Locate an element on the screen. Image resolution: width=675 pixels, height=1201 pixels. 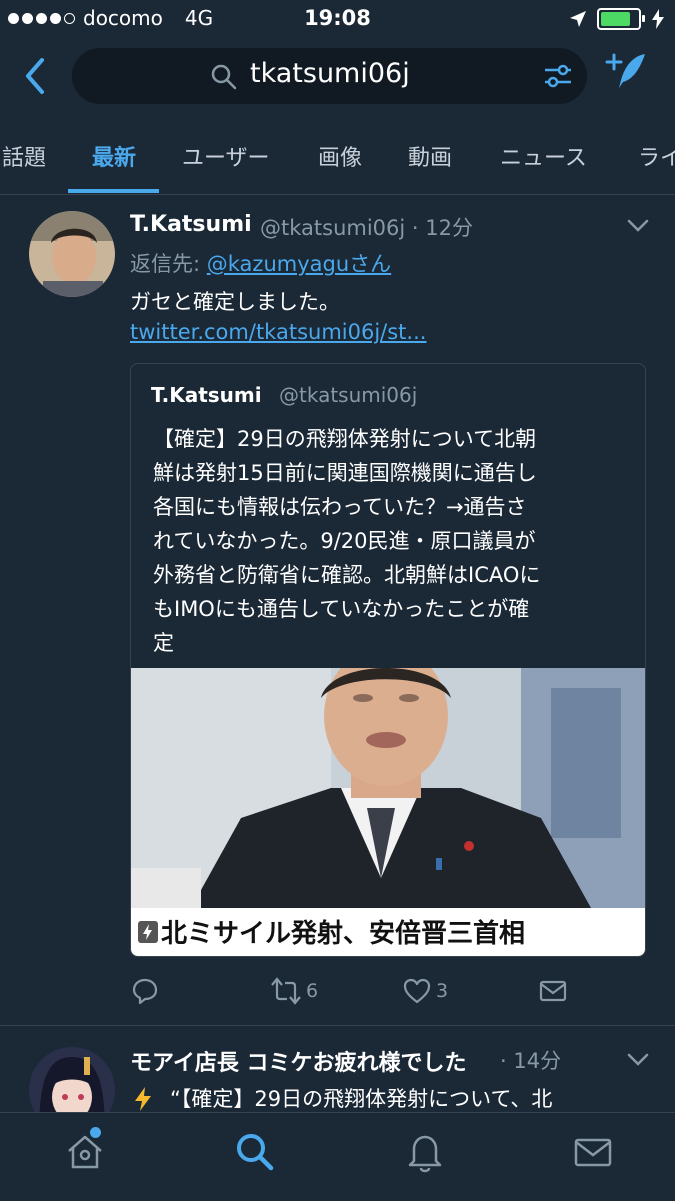
tweet-time: · 14分 is located at coordinates (531, 1061).